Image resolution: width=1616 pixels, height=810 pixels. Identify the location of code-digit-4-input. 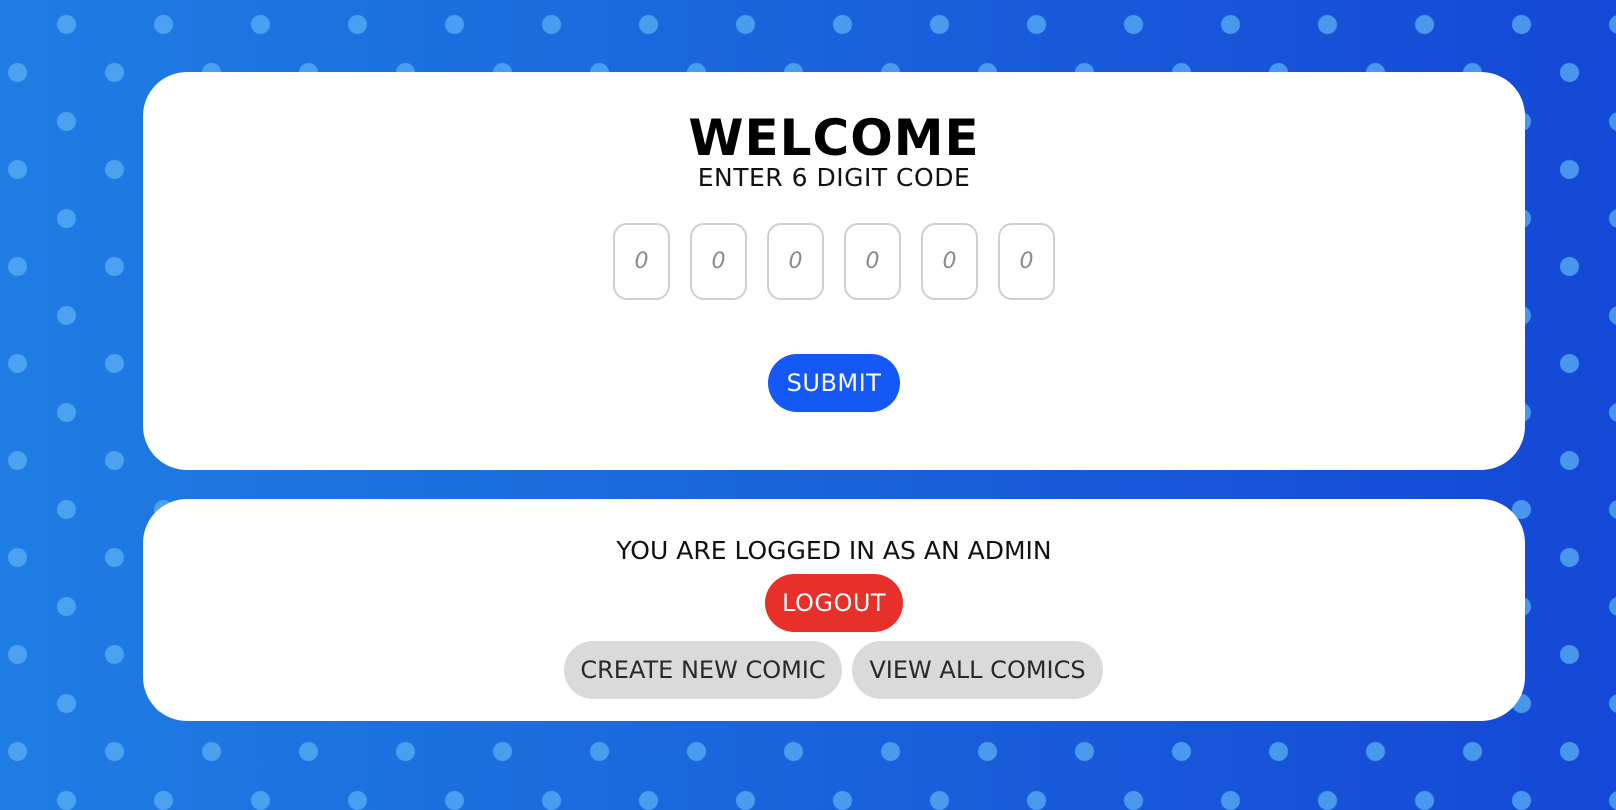
(872, 261).